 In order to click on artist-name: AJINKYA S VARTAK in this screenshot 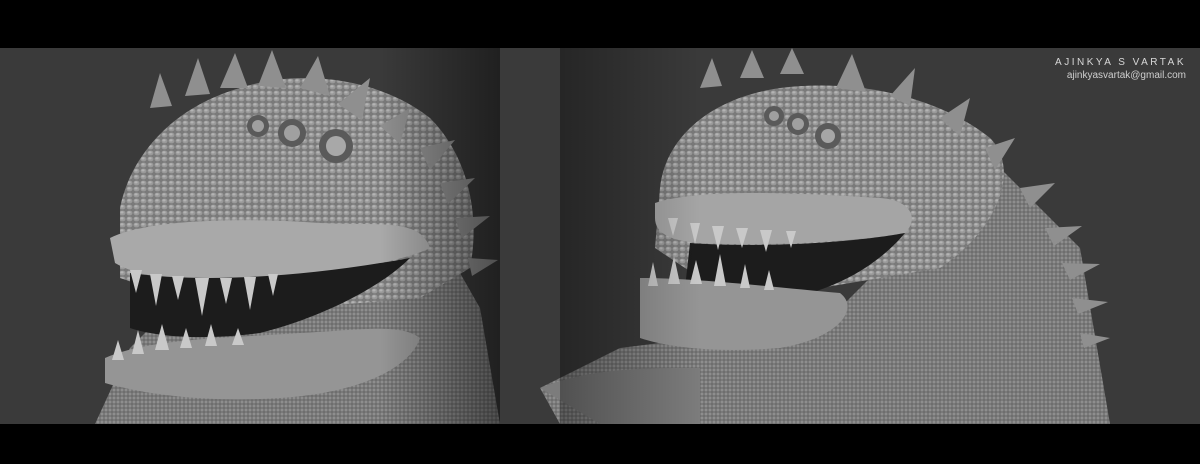, I will do `click(1120, 62)`.